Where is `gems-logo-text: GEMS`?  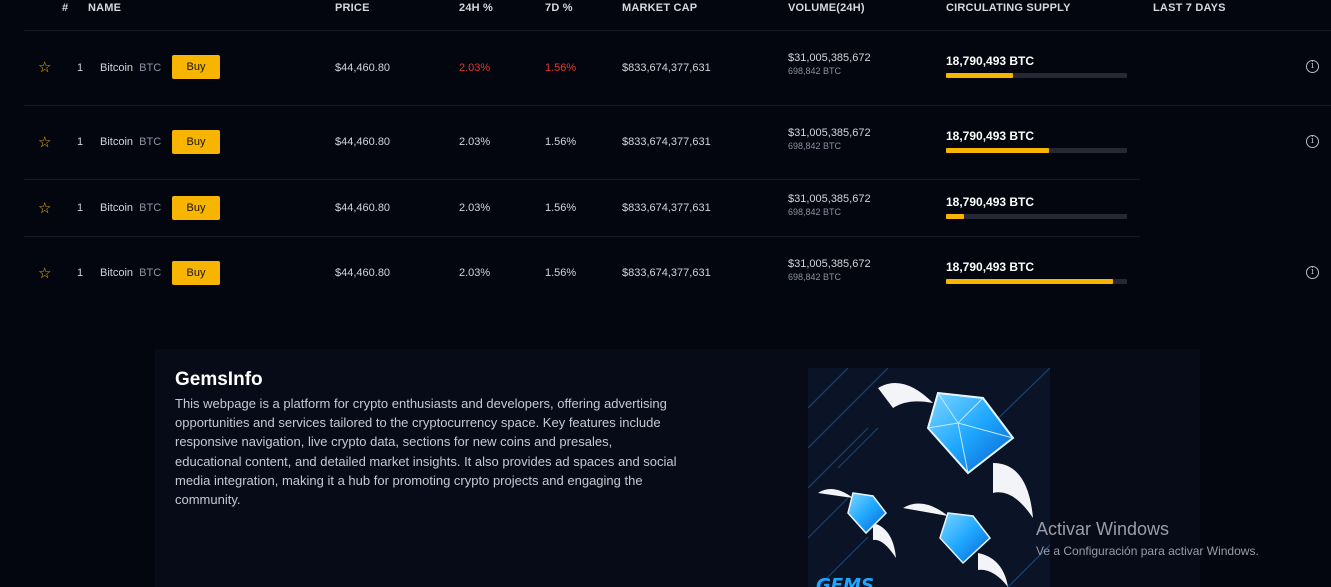
gems-logo-text: GEMS is located at coordinates (845, 581).